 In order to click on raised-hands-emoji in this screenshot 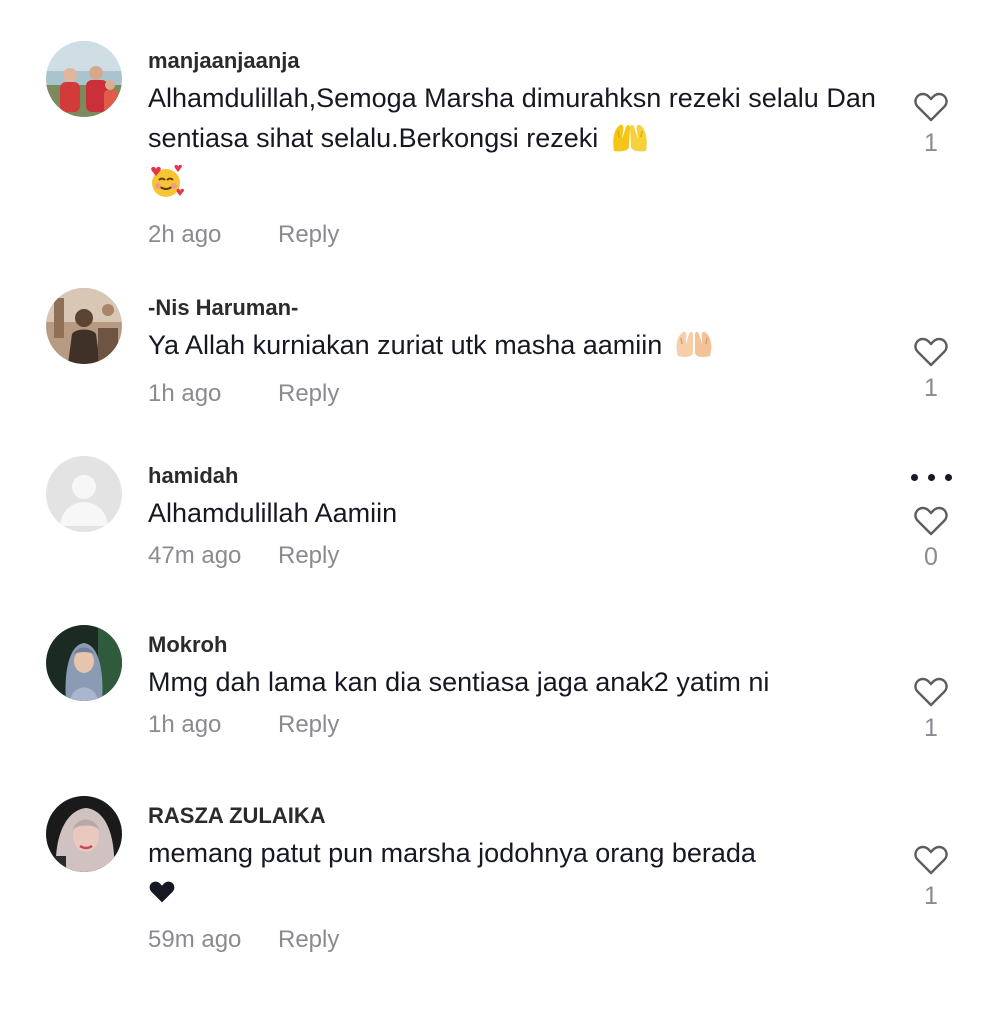, I will do `click(630, 142)`.